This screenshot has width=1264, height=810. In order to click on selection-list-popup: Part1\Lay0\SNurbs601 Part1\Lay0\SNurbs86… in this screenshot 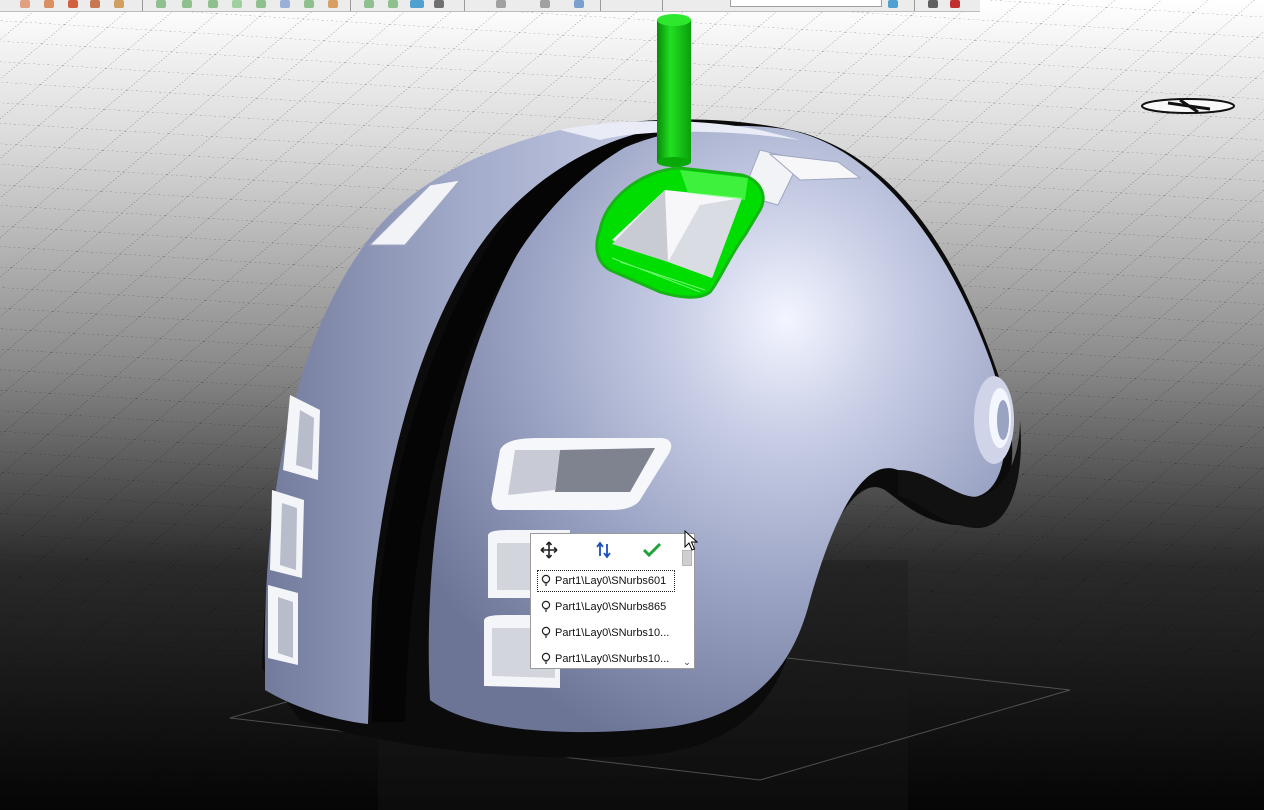, I will do `click(612, 601)`.